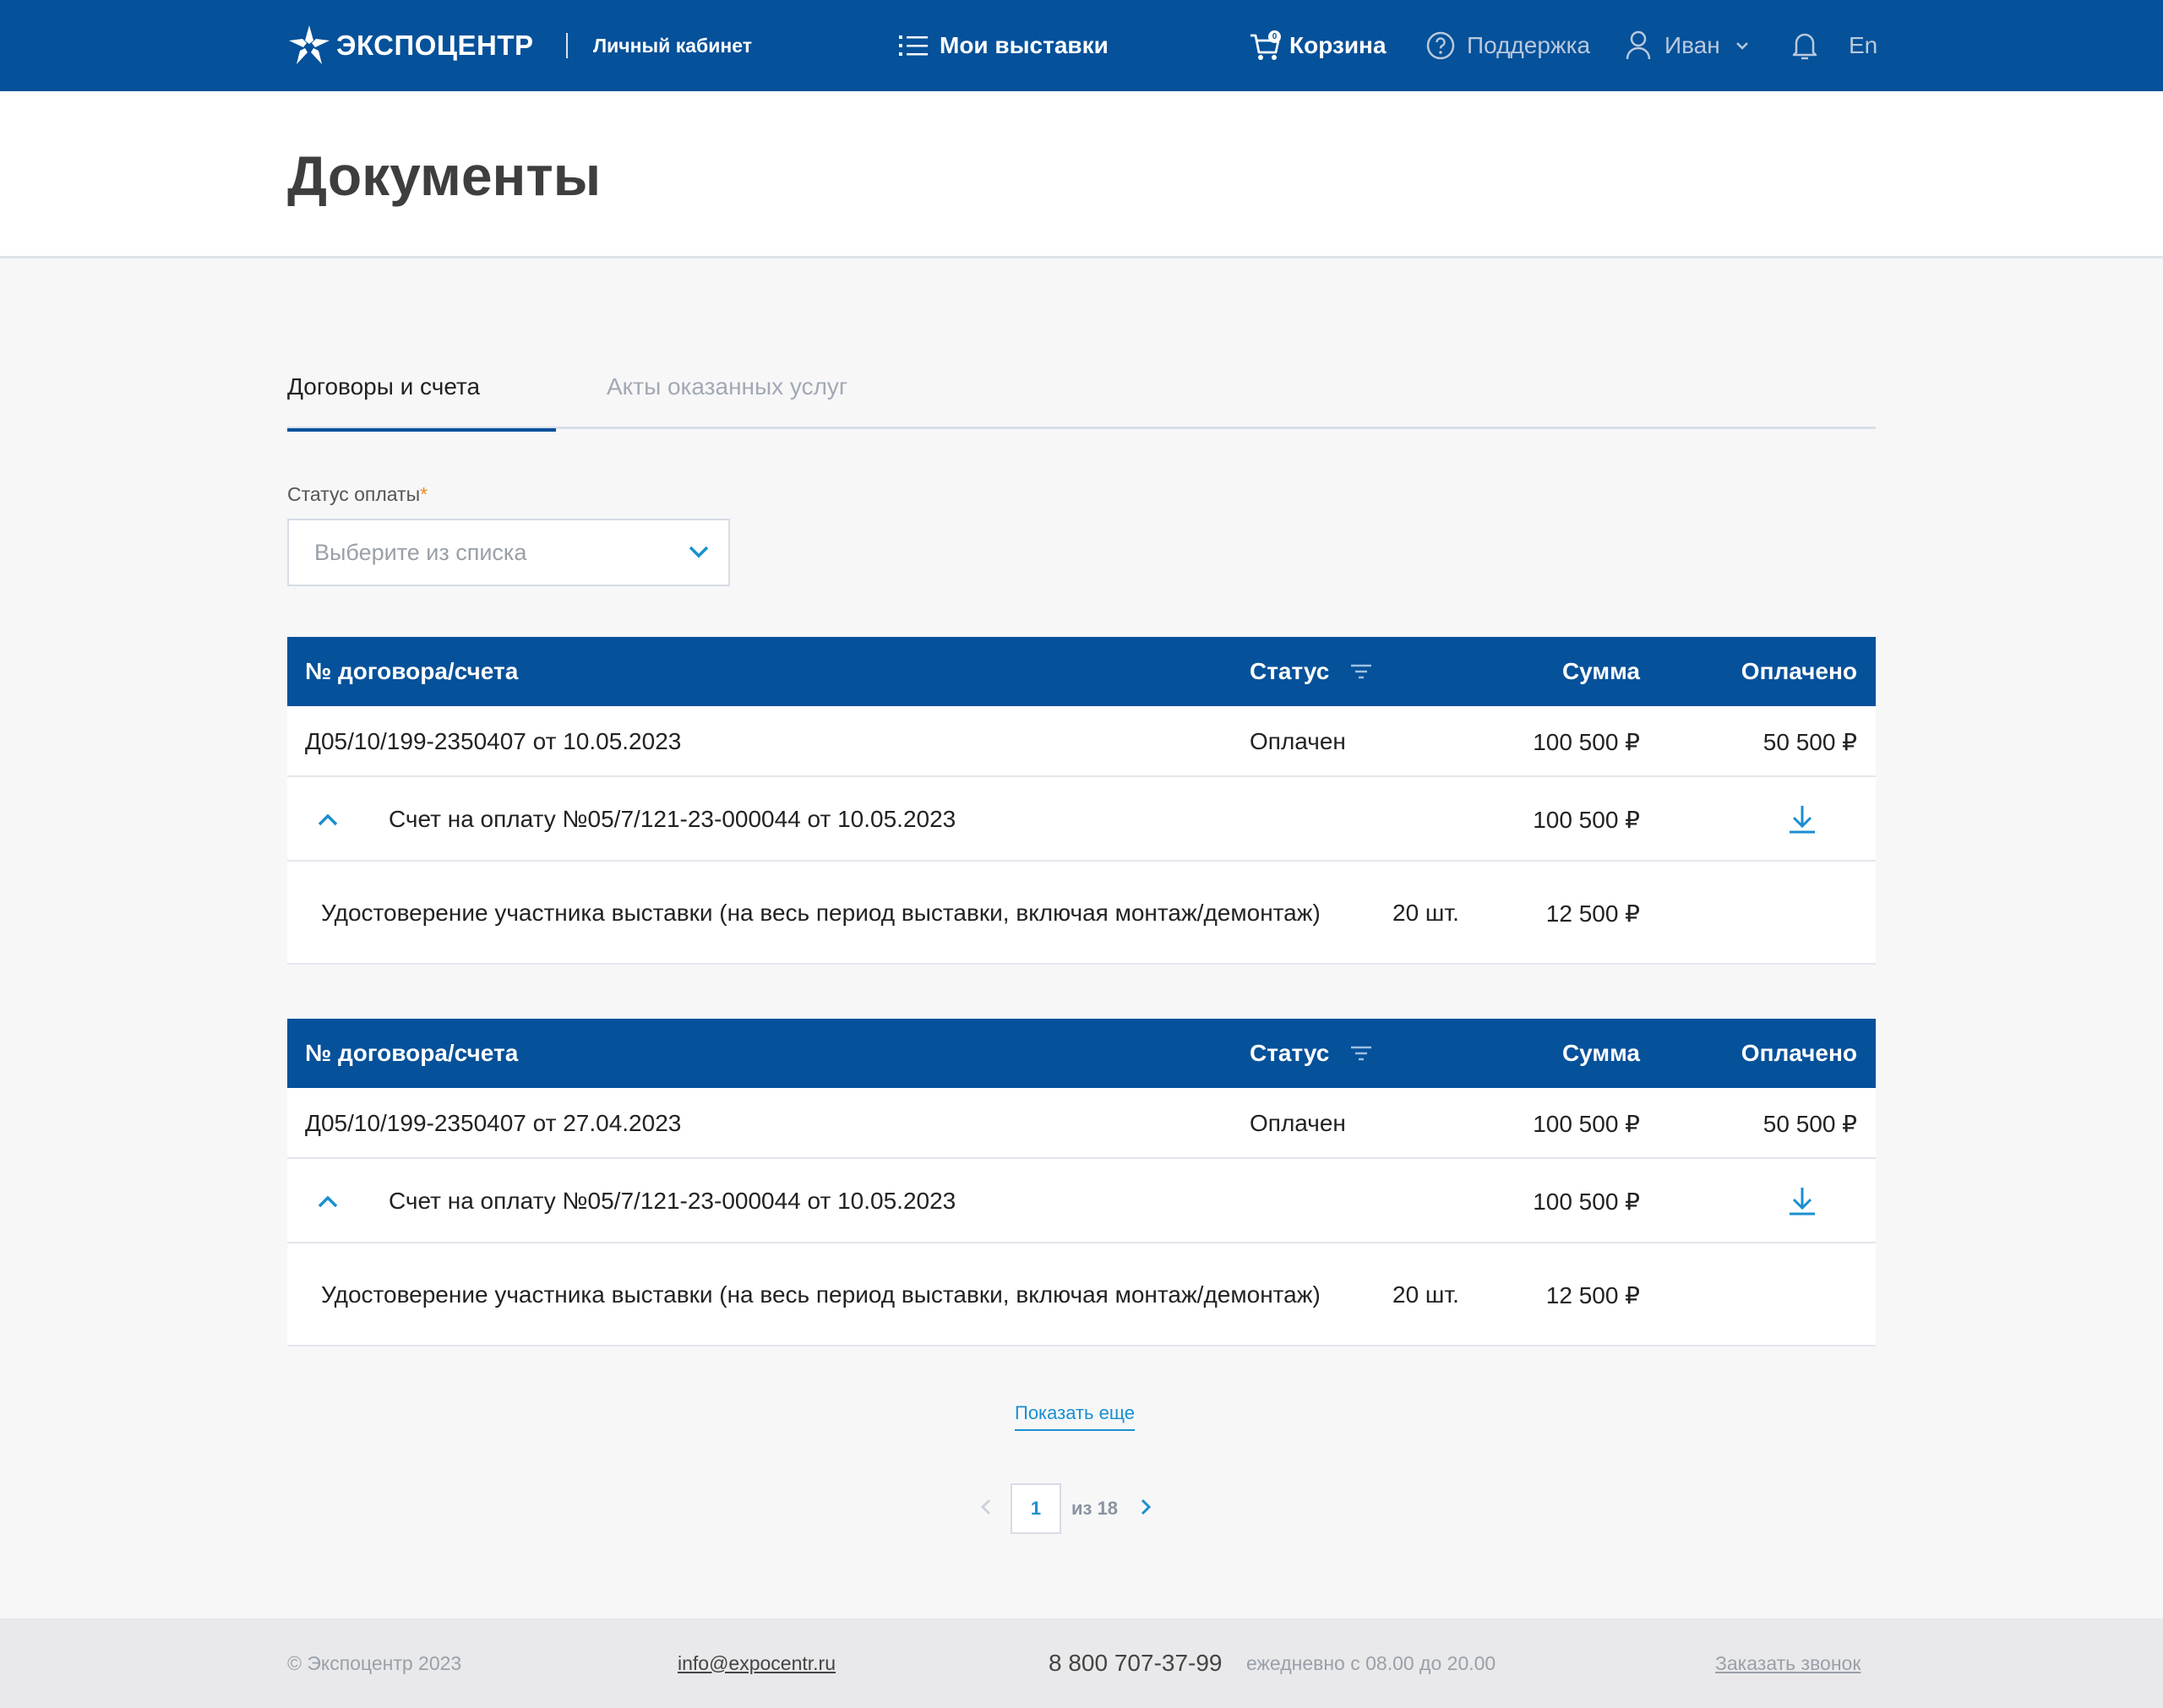 The height and width of the screenshot is (1708, 2163). I want to click on current-page-input: 1, so click(1036, 1508).